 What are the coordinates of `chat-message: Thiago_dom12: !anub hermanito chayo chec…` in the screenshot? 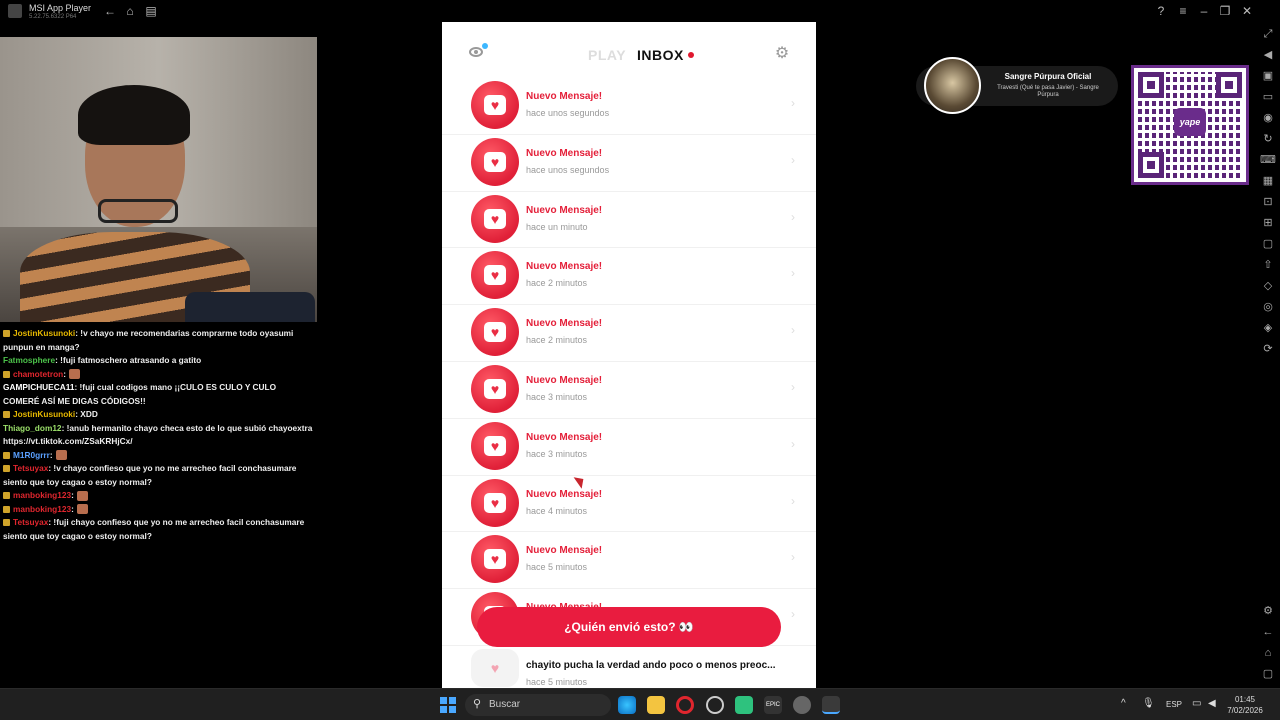 It's located at (158, 435).